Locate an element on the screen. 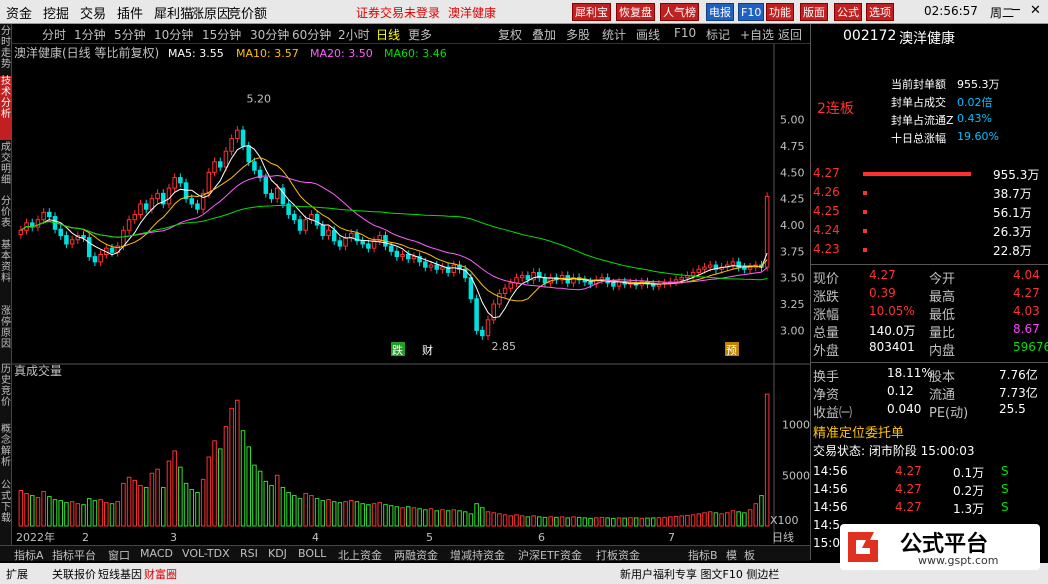 The image size is (1048, 584). menu-item-6: 竞价额 is located at coordinates (247, 12).